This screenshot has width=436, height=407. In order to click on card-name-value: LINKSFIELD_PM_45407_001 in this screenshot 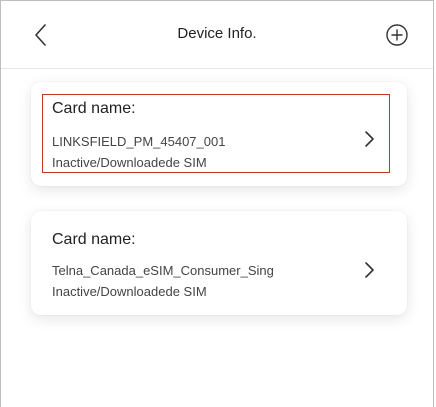, I will do `click(139, 141)`.